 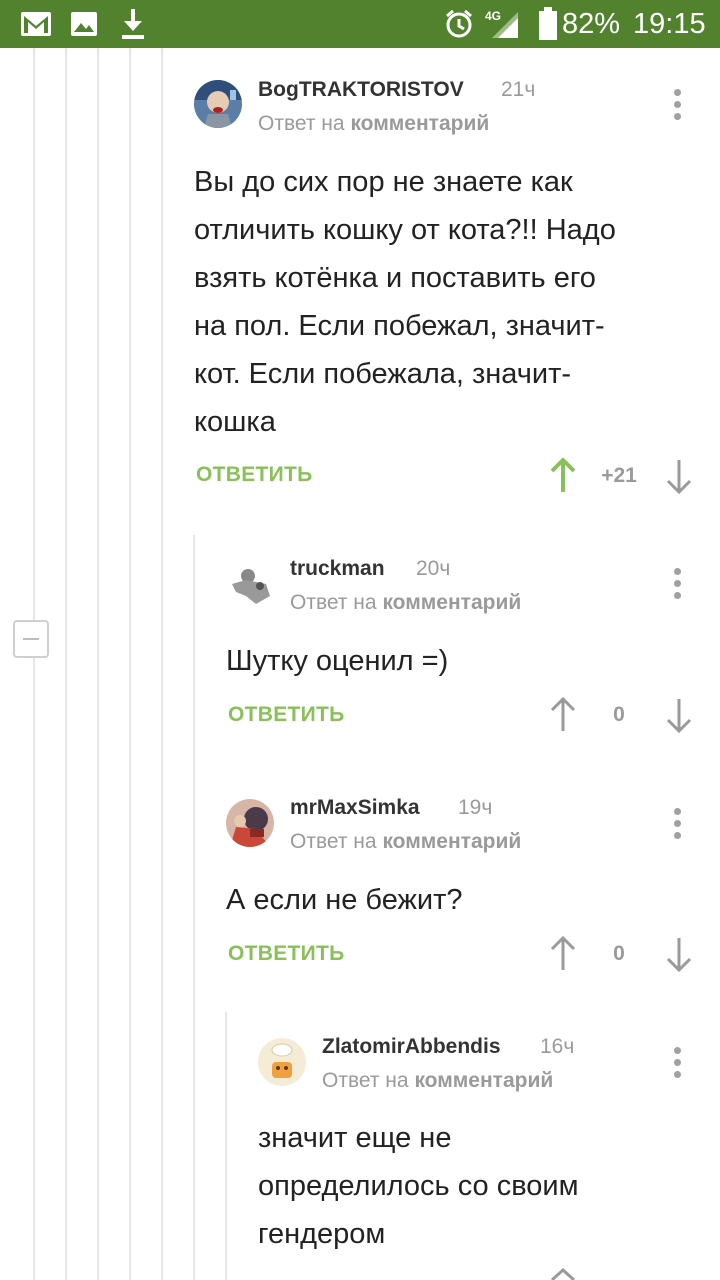 I want to click on comment-time: 21ч, so click(x=518, y=89).